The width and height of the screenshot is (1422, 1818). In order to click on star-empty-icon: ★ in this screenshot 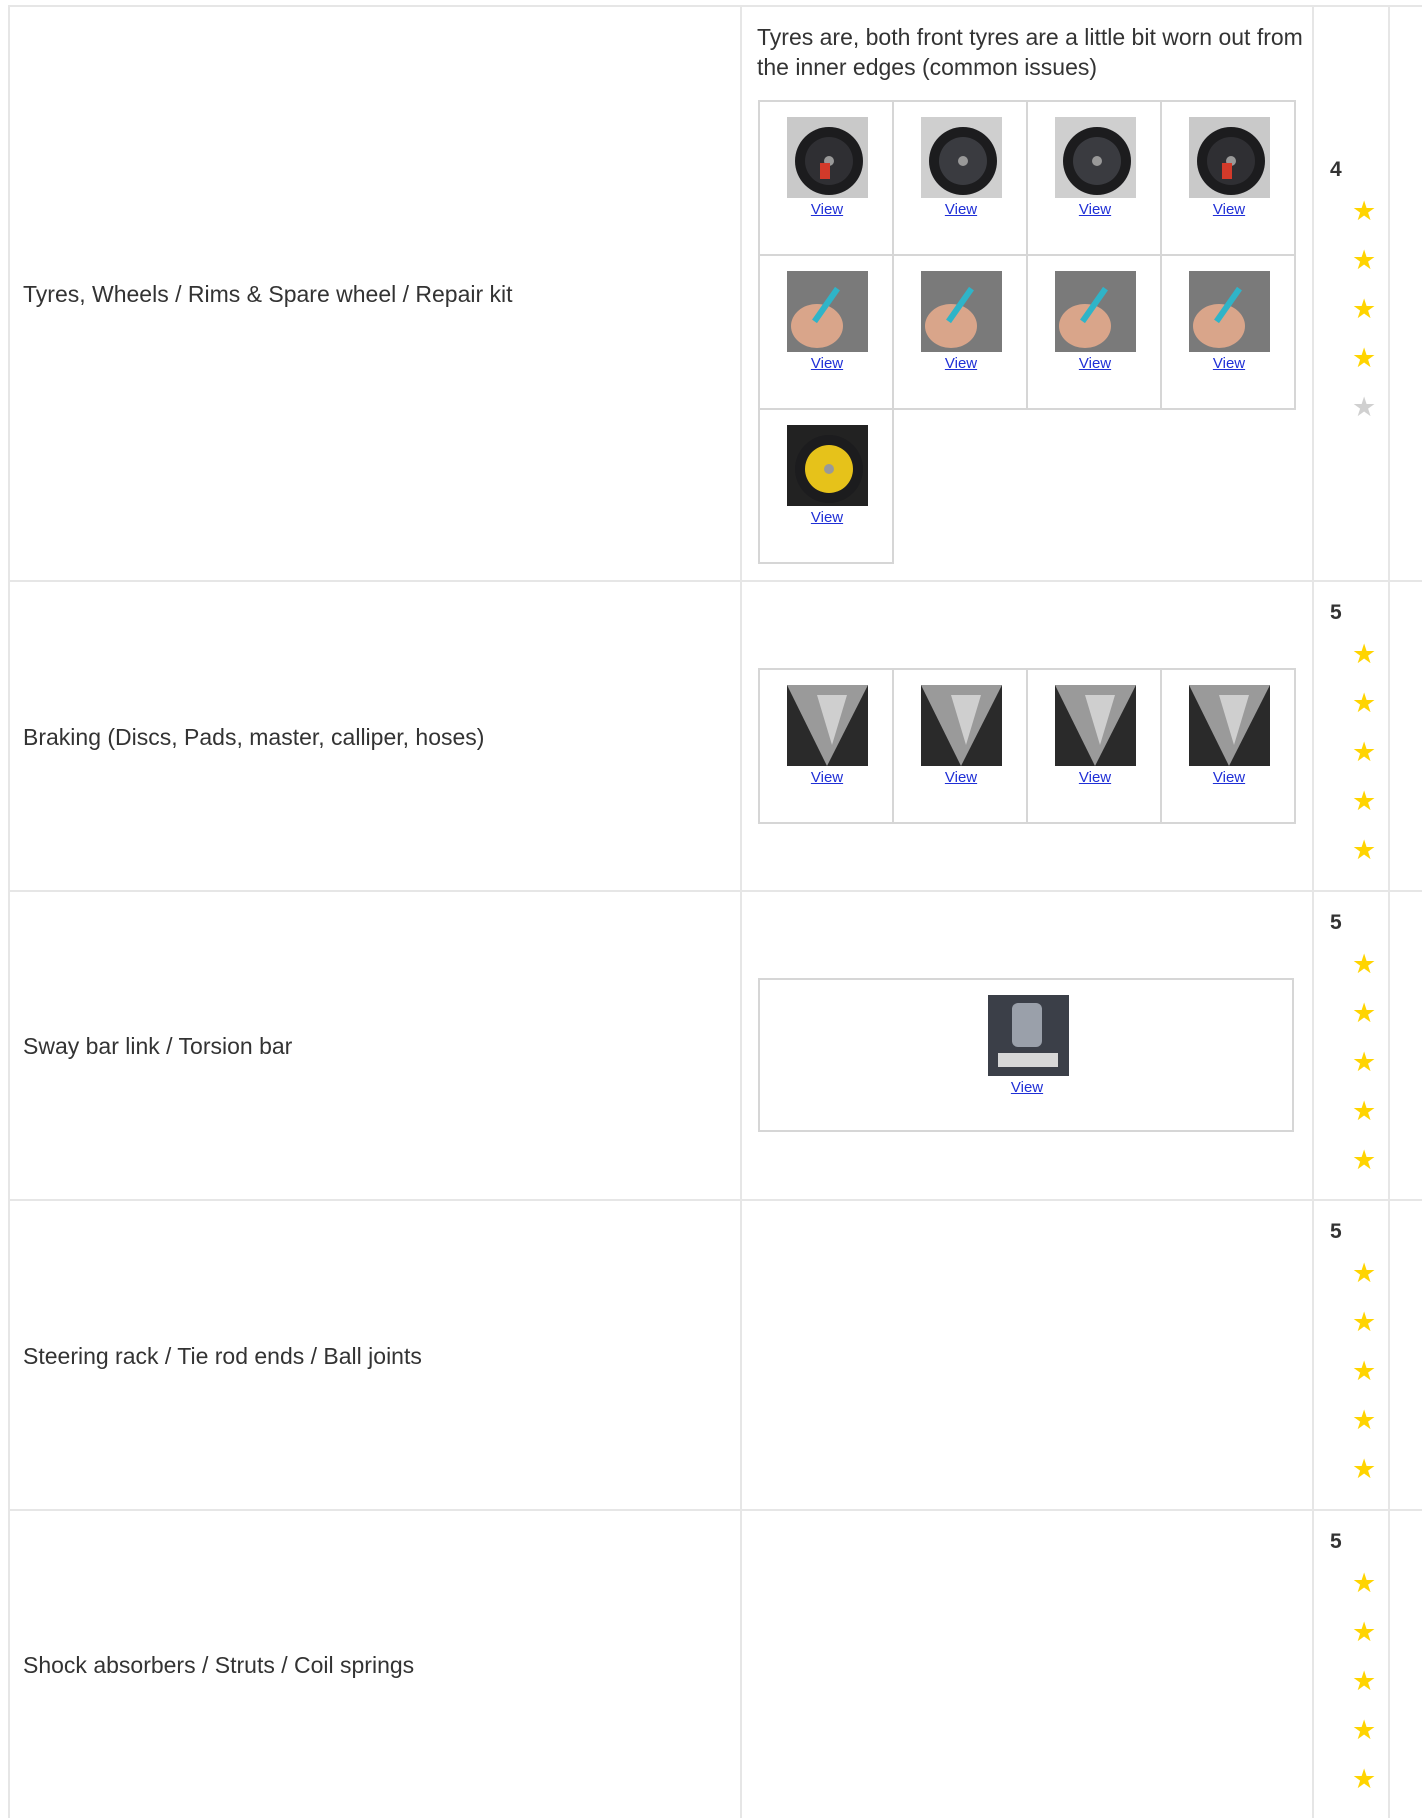, I will do `click(1364, 407)`.